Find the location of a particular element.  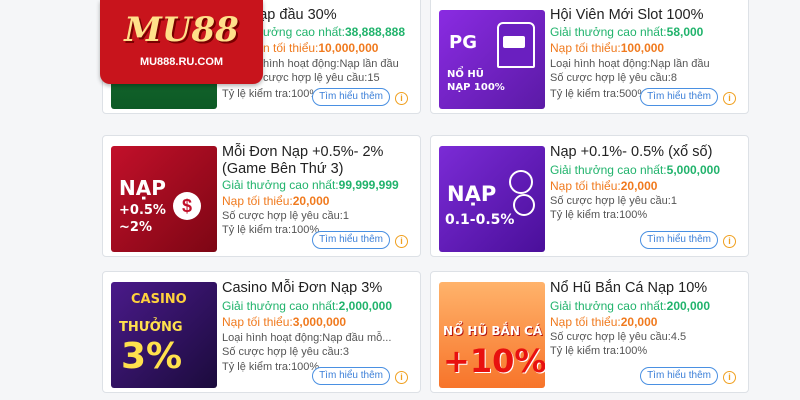

promo-title: Mỗi Đơn Nạp +0.5%- 2% (Game Bên Thứ 3) is located at coordinates (303, 160).